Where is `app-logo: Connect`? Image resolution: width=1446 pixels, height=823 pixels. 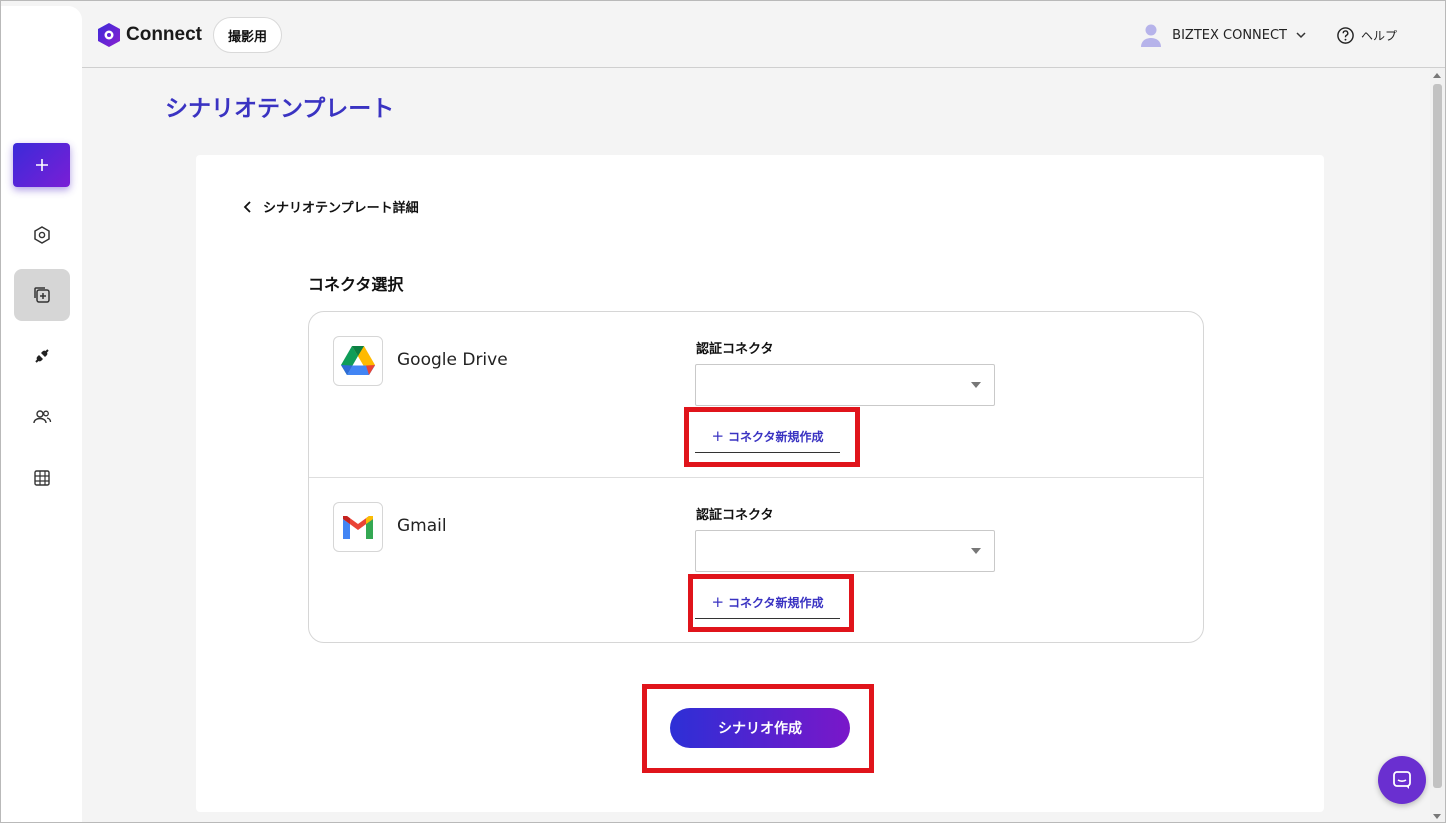 app-logo: Connect is located at coordinates (149, 35).